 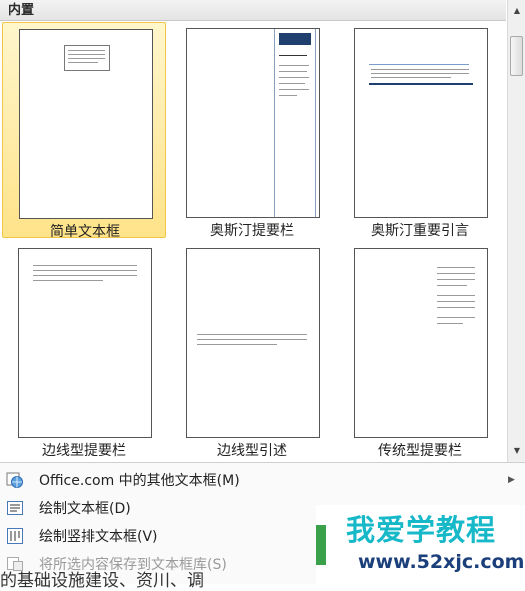 I want to click on scroll-thumb, so click(x=516, y=56).